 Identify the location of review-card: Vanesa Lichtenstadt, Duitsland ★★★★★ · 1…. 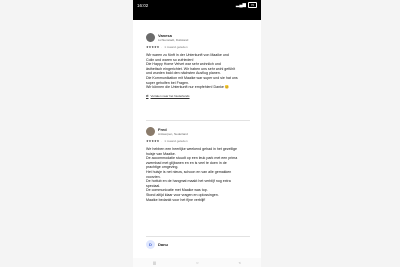
(198, 65).